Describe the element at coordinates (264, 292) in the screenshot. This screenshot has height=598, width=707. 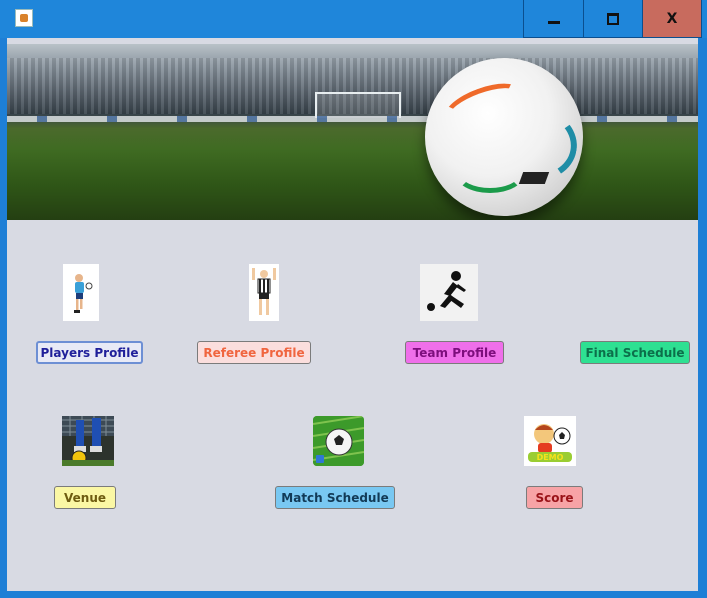
I see `referee-icon` at that location.